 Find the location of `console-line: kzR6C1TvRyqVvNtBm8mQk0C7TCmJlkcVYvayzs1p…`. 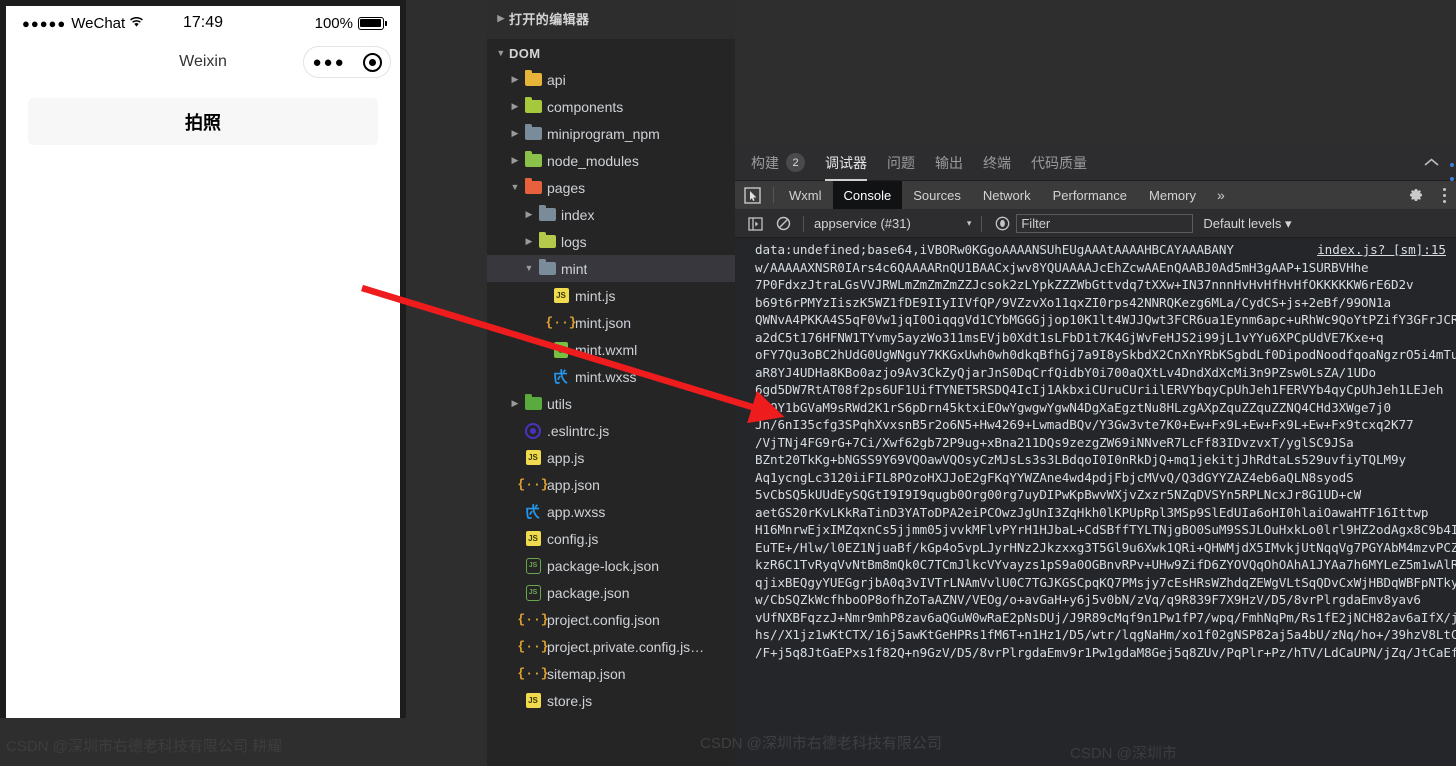

console-line: kzR6C1TvRyqVvNtBm8mQk0C7TCmJlkcVYvayzs1p… is located at coordinates (1105, 564).